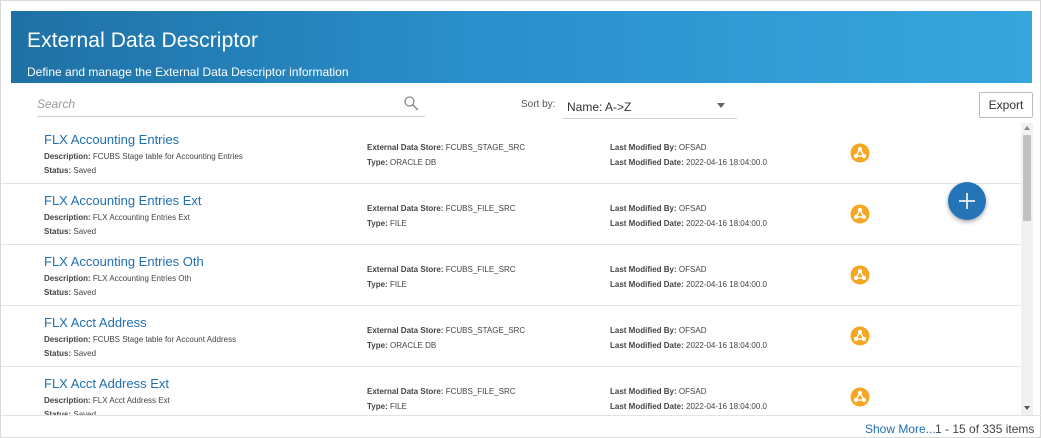 This screenshot has height=438, width=1041. I want to click on descriptor-name-link: FLX Acct Address, so click(95, 322).